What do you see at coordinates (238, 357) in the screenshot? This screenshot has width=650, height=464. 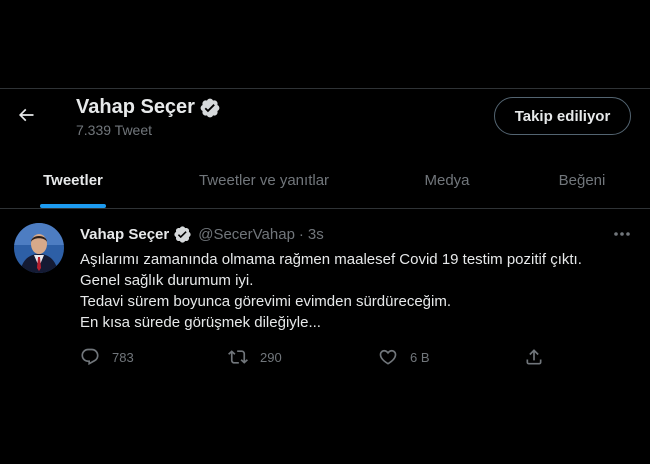 I see `retweet-icon` at bounding box center [238, 357].